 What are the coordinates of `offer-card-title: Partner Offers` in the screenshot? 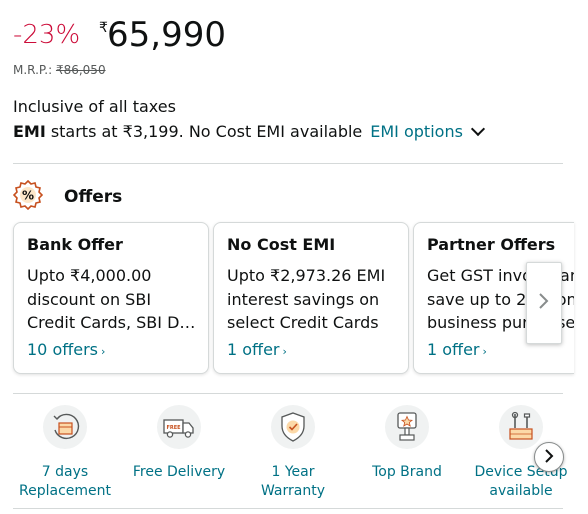 It's located at (491, 244).